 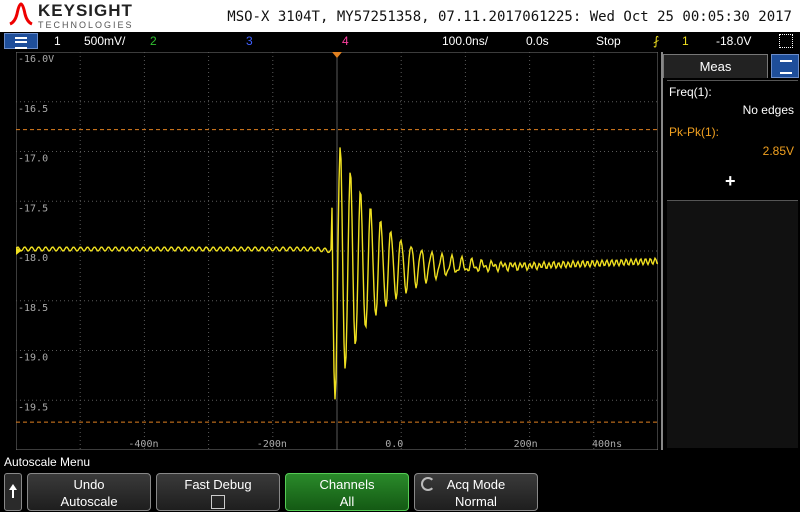 What do you see at coordinates (85, 10) in the screenshot?
I see `brand-name: KEYSIGHT` at bounding box center [85, 10].